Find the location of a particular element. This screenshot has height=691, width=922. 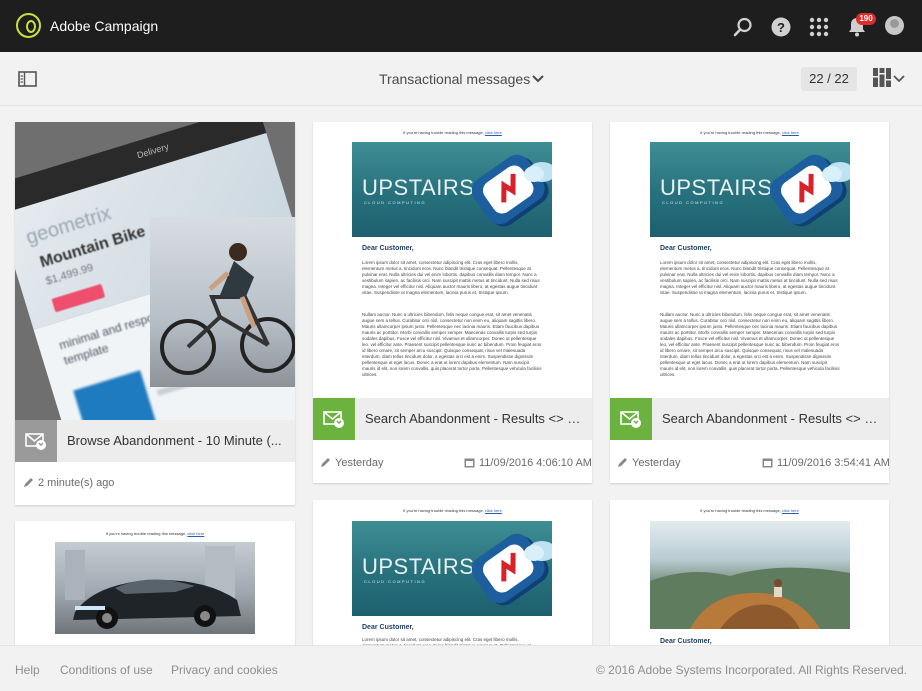

grid-view-icon is located at coordinates (882, 77).